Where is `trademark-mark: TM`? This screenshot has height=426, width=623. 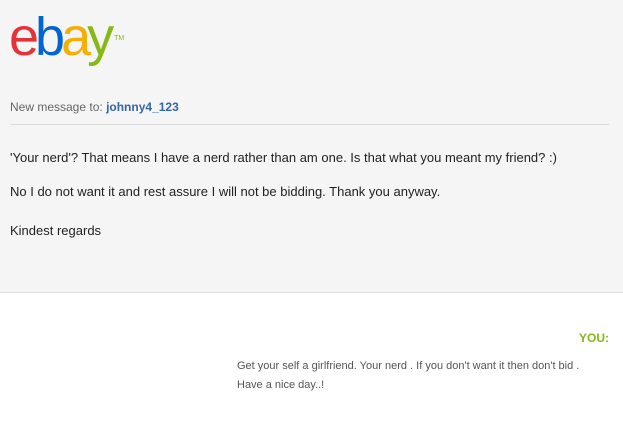
trademark-mark: TM is located at coordinates (119, 38).